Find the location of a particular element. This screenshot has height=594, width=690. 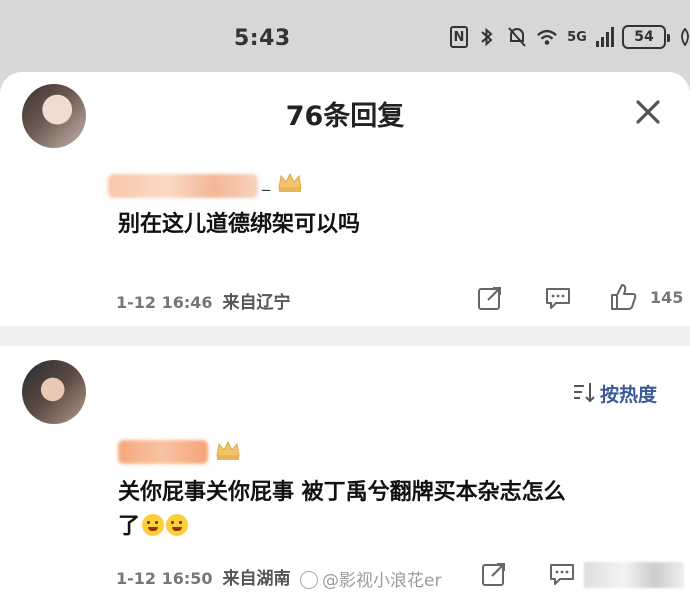

comment-text-line1: 关你屁事关你屁事 被丁禹兮翻牌买本杂志怎么 is located at coordinates (342, 492).